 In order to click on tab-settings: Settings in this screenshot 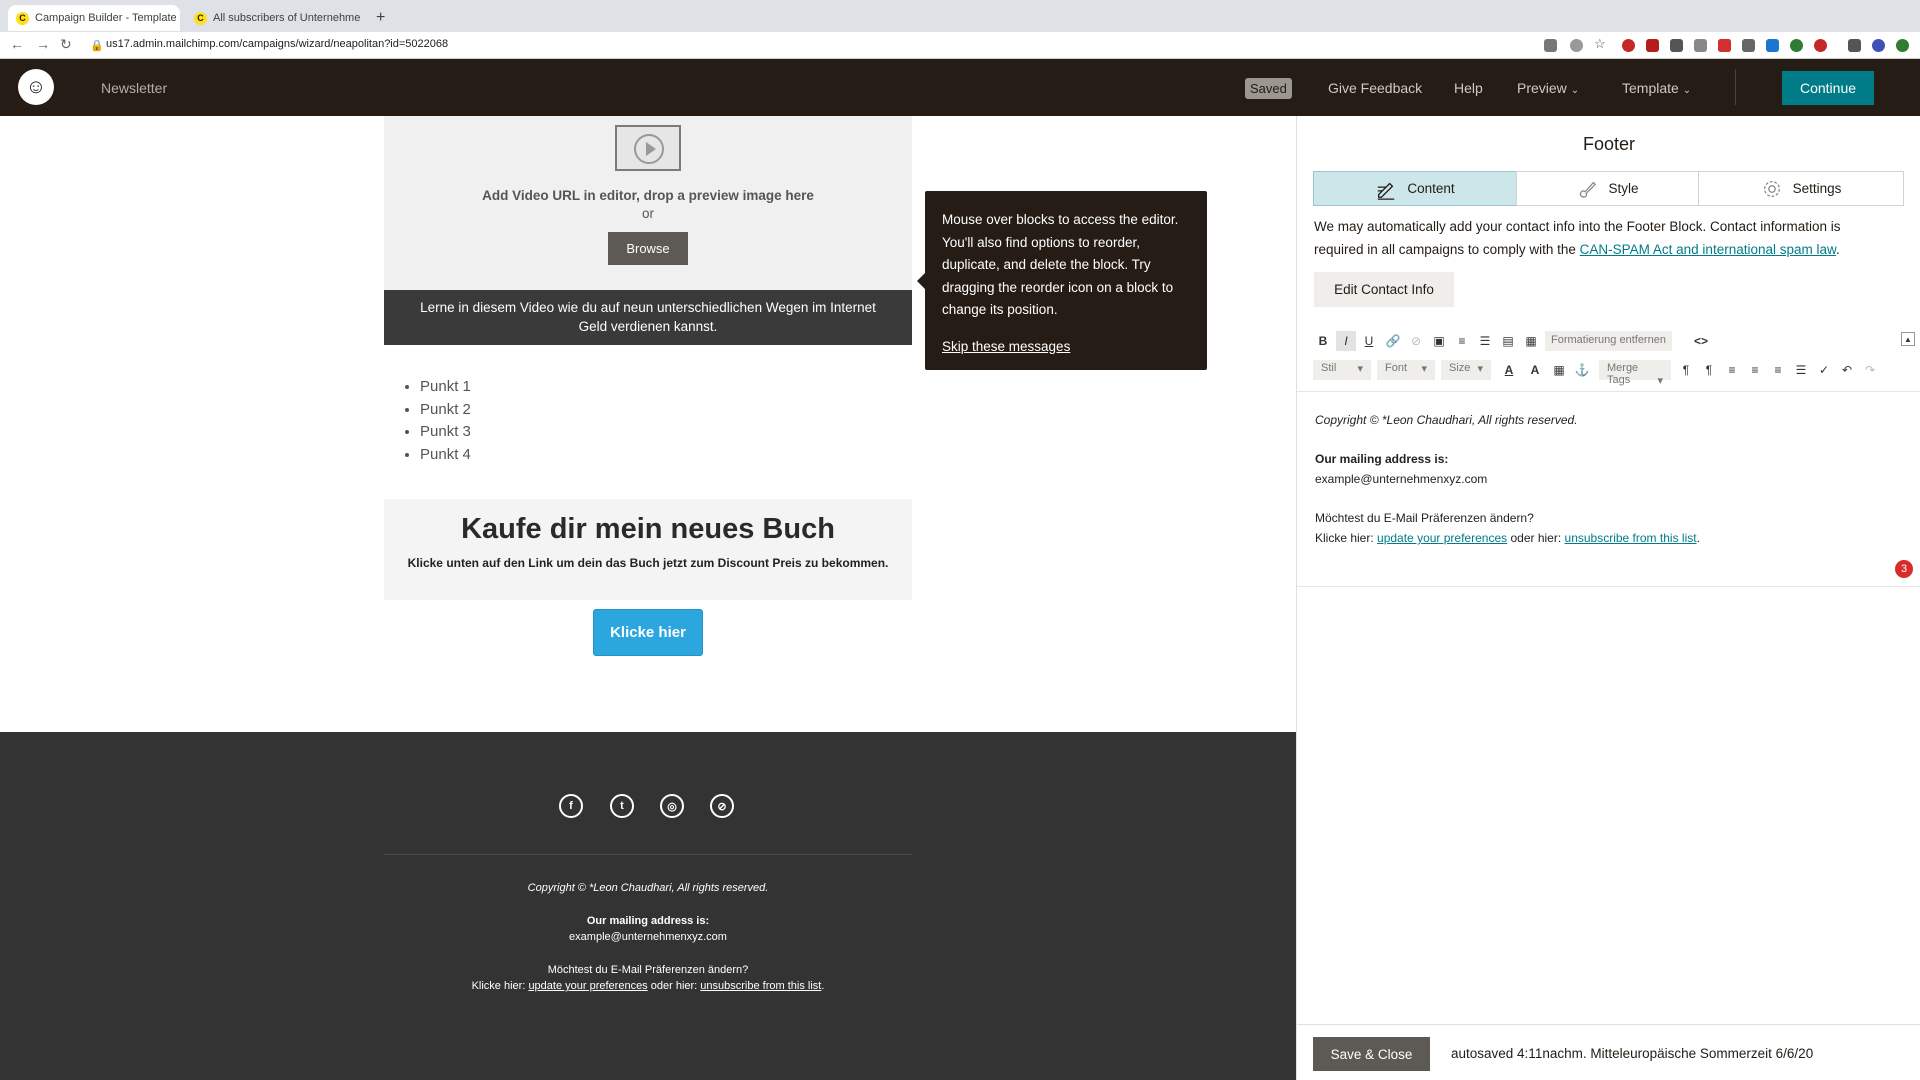, I will do `click(1801, 188)`.